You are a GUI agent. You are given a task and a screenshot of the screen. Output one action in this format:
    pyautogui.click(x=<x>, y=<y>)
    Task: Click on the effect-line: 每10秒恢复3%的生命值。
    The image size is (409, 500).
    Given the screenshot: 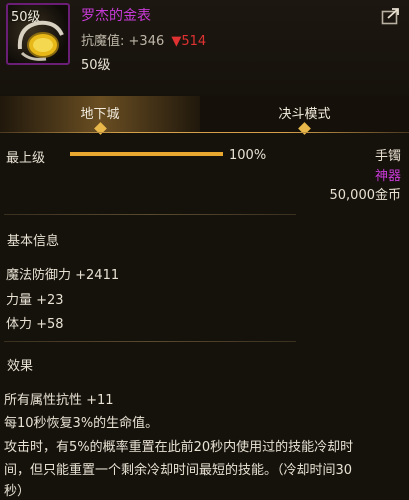 What is the action you would take?
    pyautogui.click(x=81, y=423)
    